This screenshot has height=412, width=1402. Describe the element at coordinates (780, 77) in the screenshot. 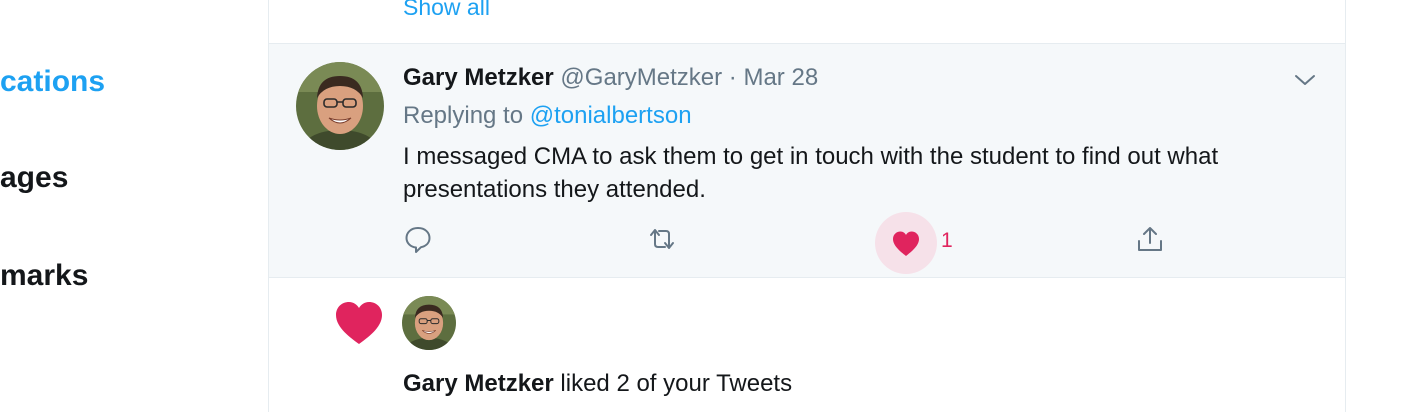

I see `tweet-date: Mar 28` at that location.